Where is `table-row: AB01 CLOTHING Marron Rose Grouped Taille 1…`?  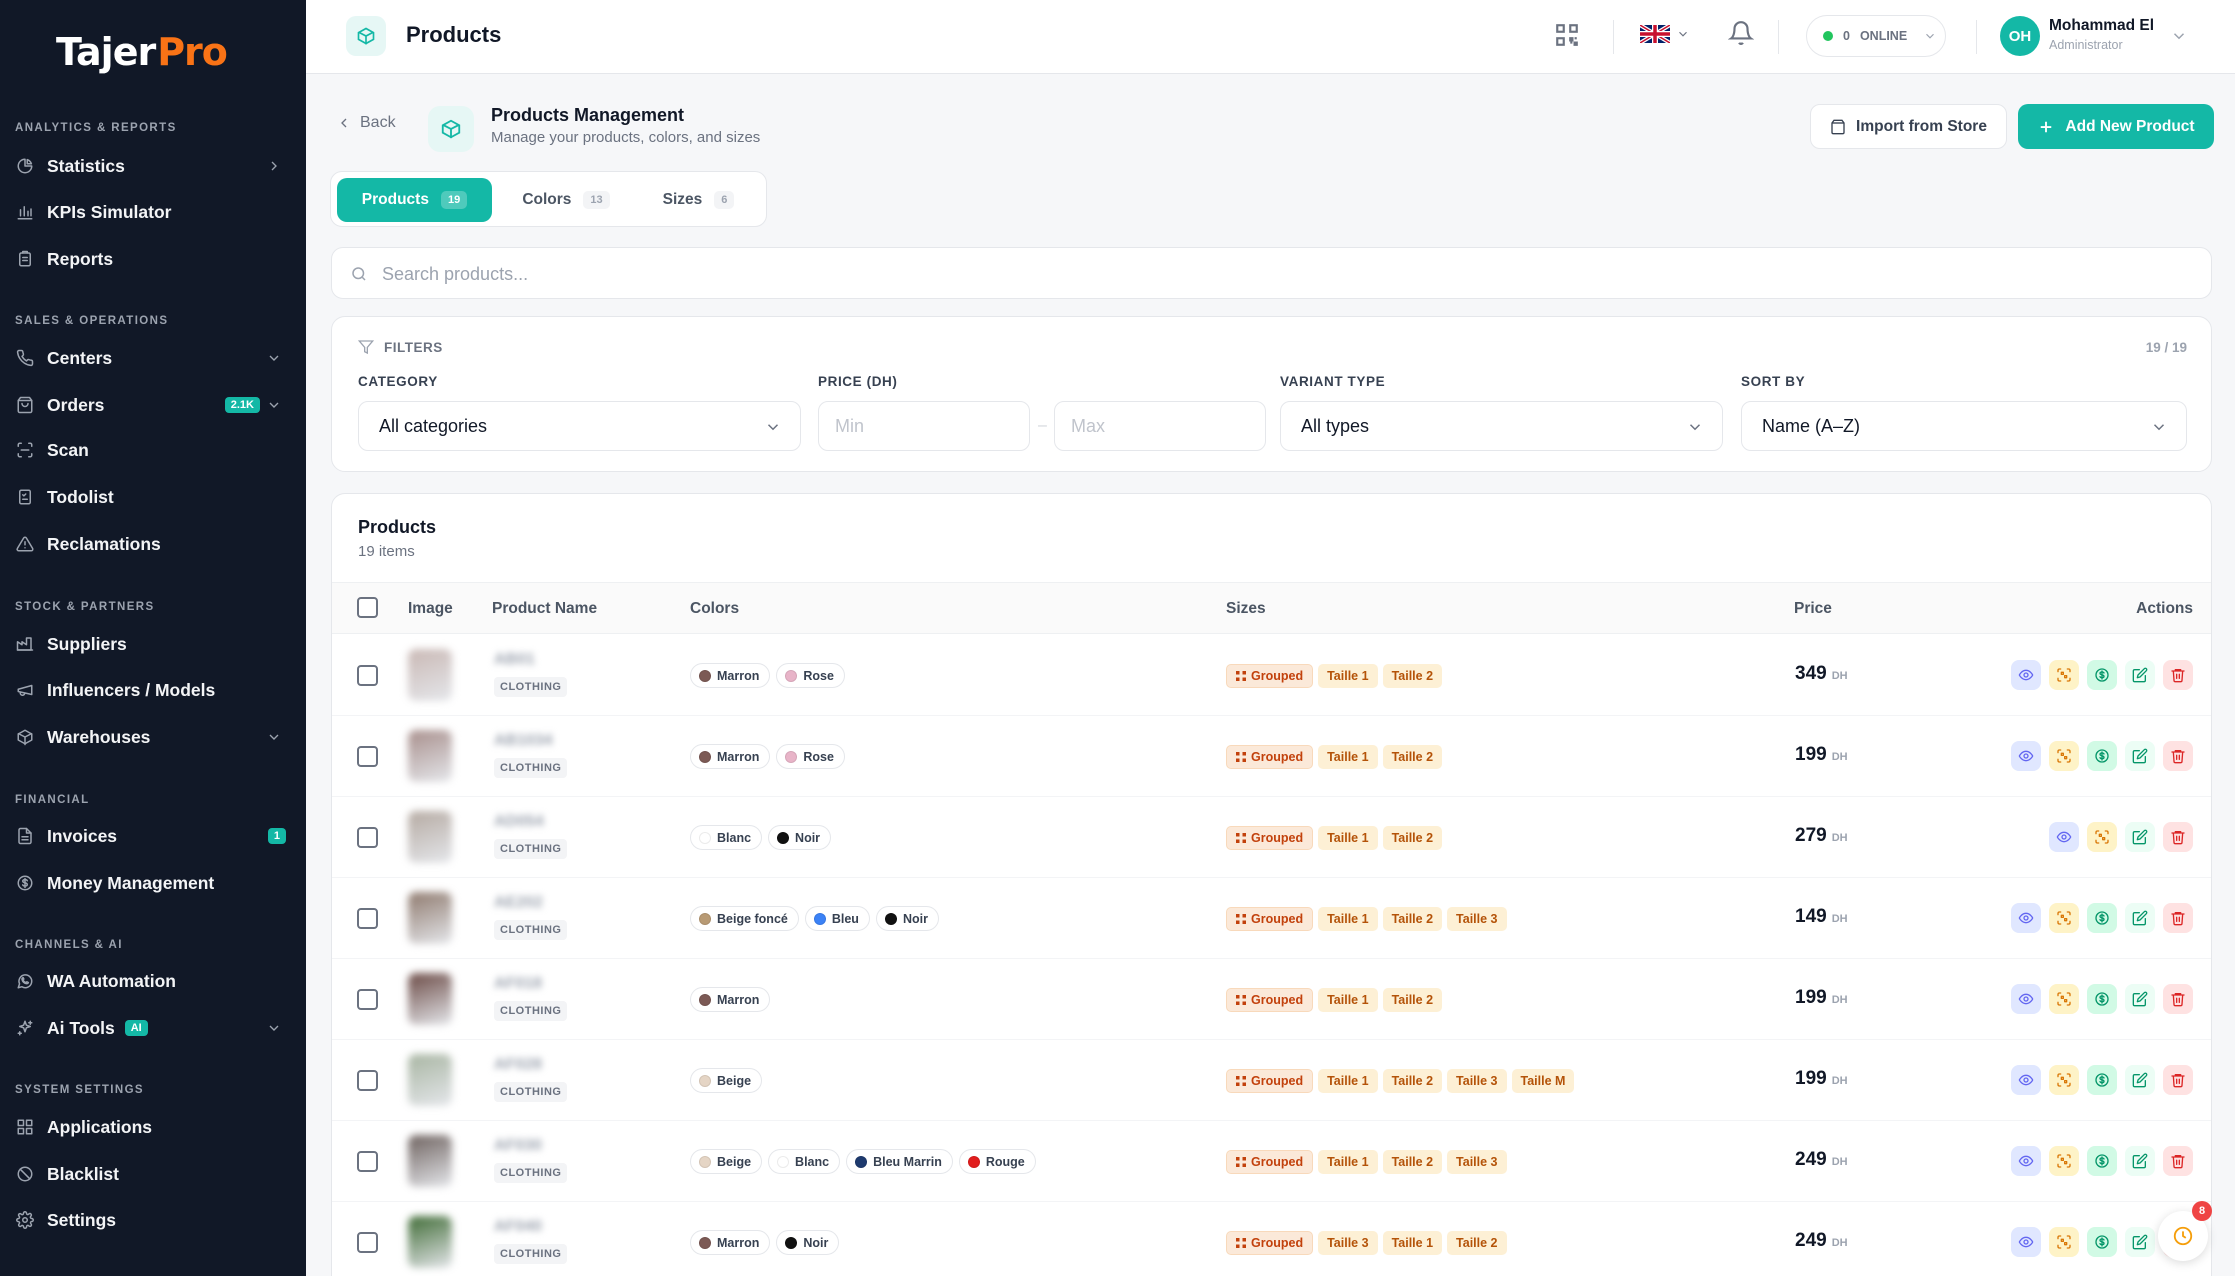 table-row: AB01 CLOTHING Marron Rose Grouped Taille 1… is located at coordinates (1271, 675).